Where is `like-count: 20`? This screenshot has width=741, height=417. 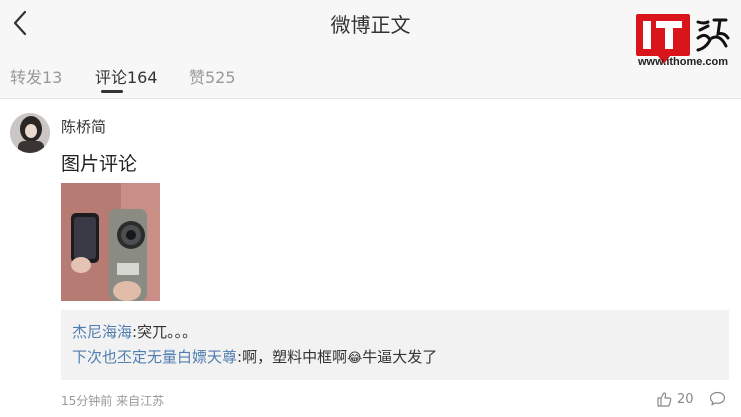
like-count: 20 is located at coordinates (685, 399).